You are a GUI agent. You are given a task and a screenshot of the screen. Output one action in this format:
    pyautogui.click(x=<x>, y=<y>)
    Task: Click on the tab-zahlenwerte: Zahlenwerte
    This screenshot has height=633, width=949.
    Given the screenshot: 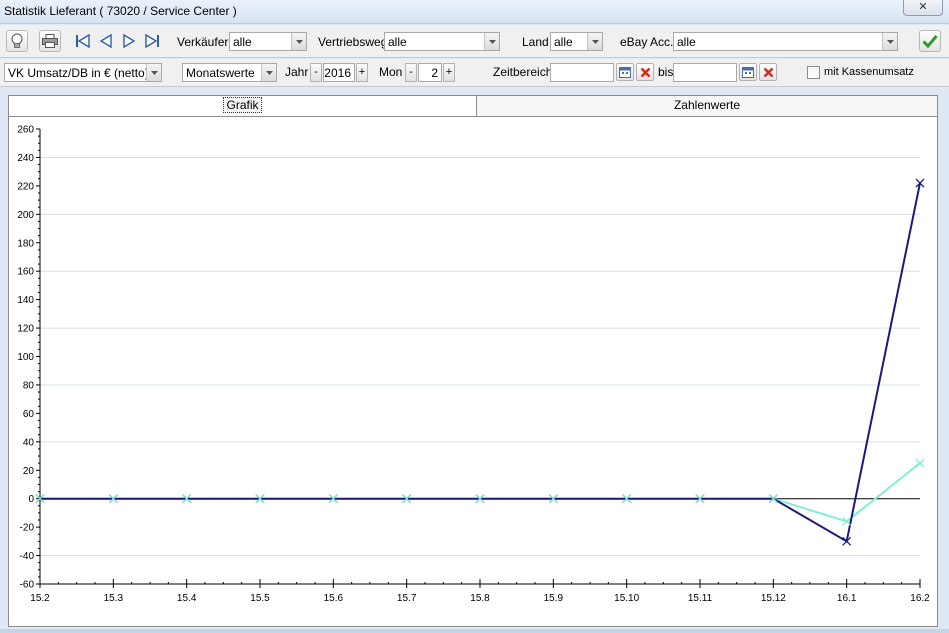 What is the action you would take?
    pyautogui.click(x=707, y=105)
    